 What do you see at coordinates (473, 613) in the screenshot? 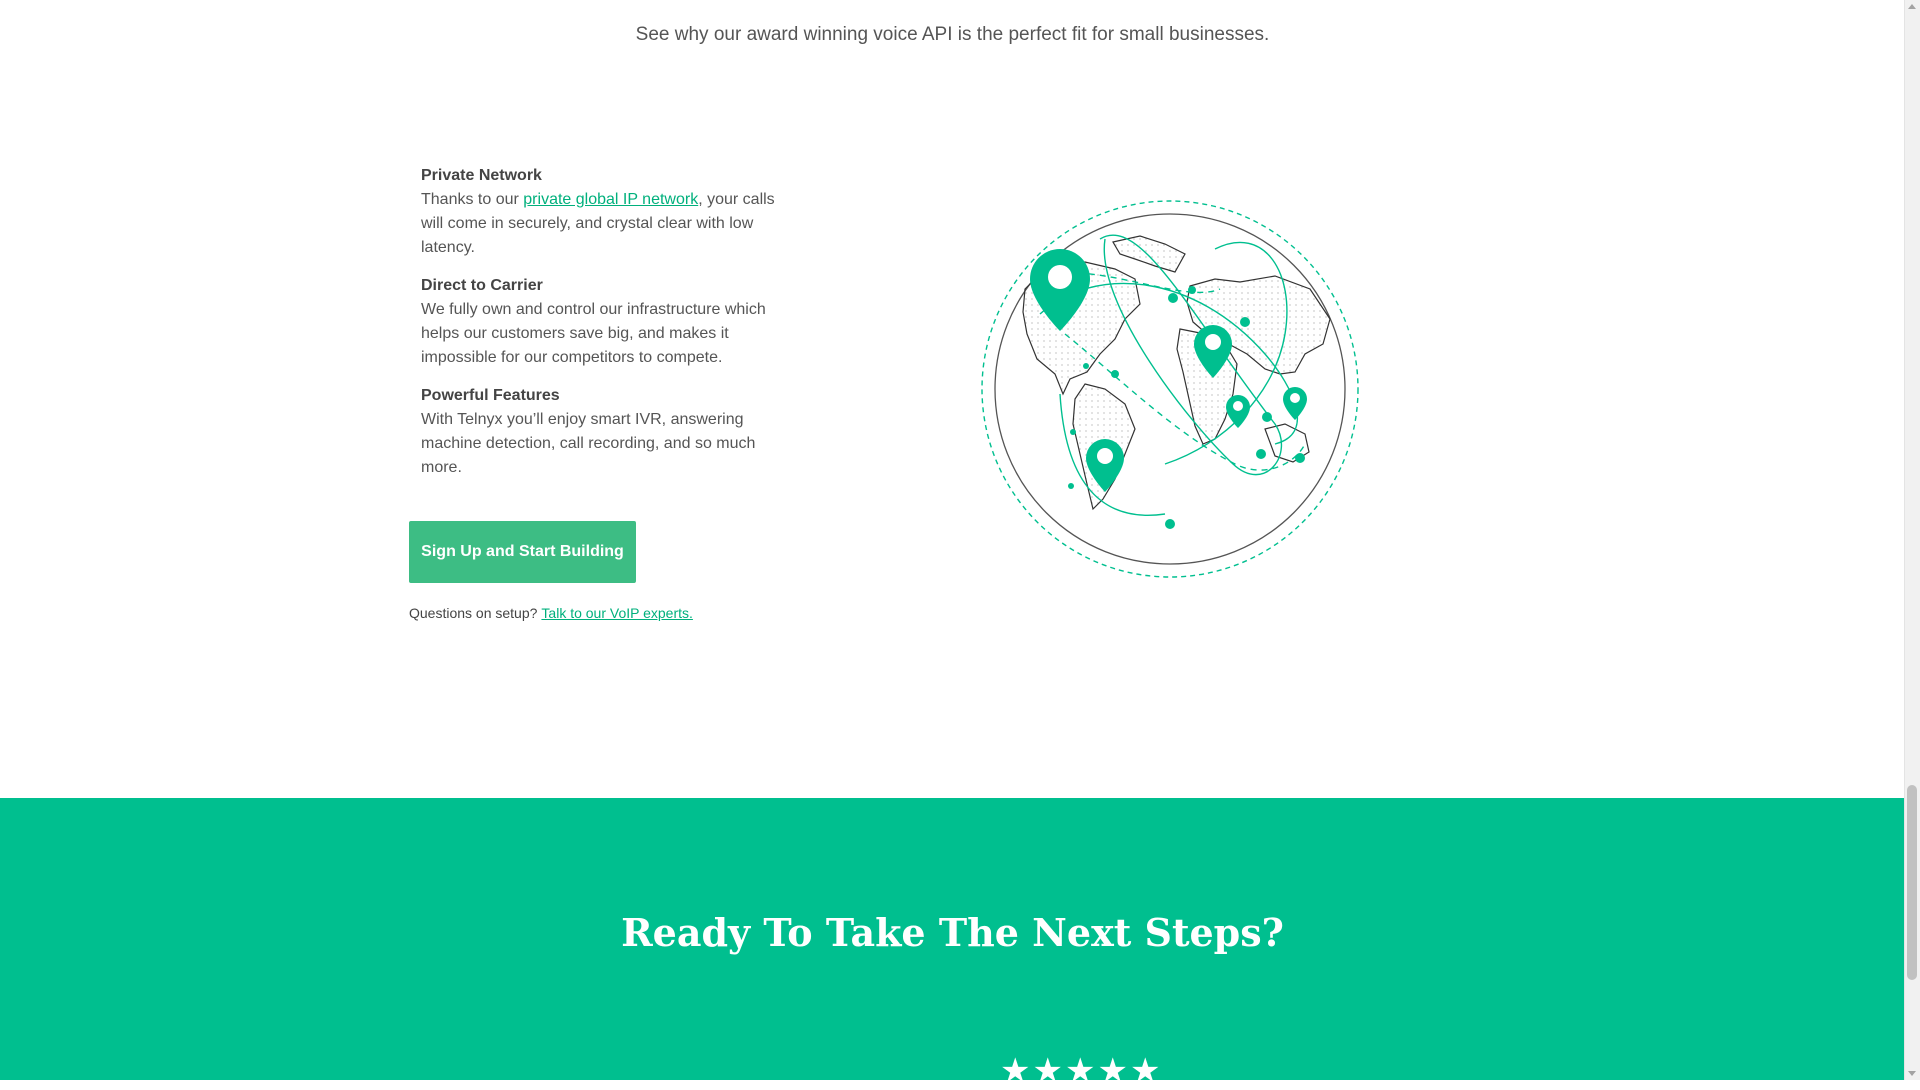
I see `setup-question-text: Questions on setup?` at bounding box center [473, 613].